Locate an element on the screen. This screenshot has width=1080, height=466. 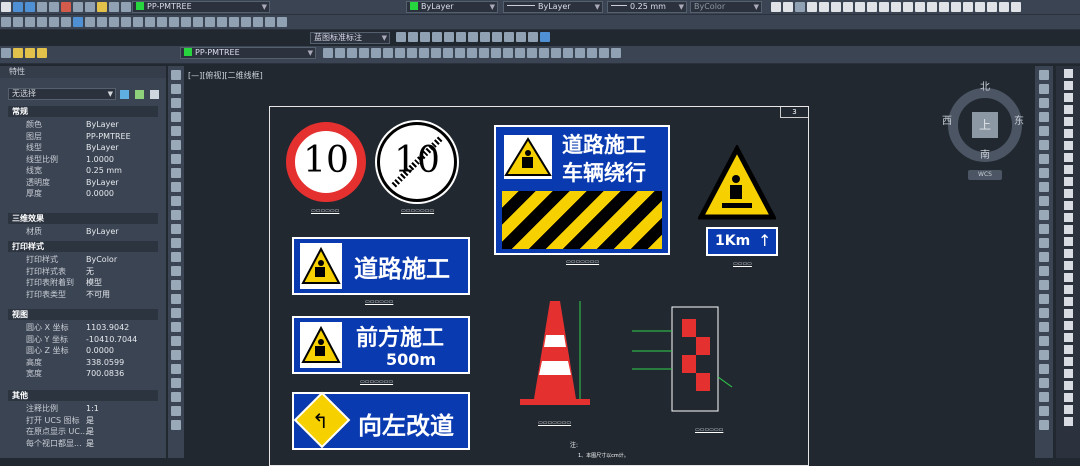
copy-icon is located at coordinates (78, 7).